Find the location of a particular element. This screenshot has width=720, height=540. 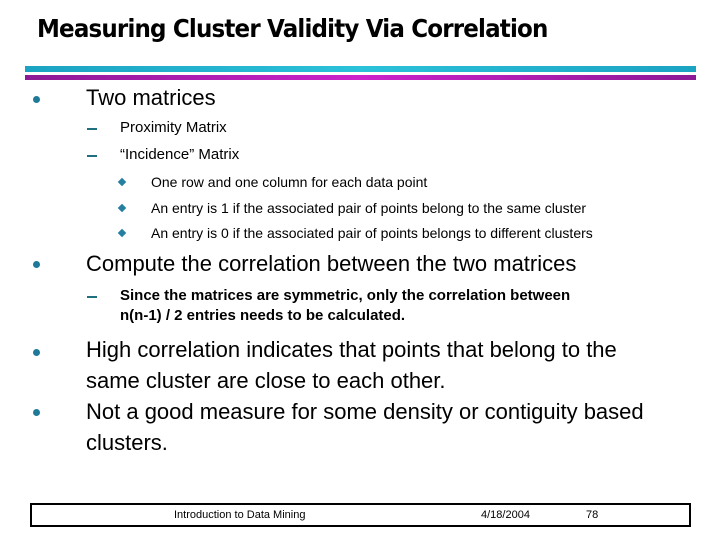

bullet-text: Two matrices is located at coordinates (151, 97).